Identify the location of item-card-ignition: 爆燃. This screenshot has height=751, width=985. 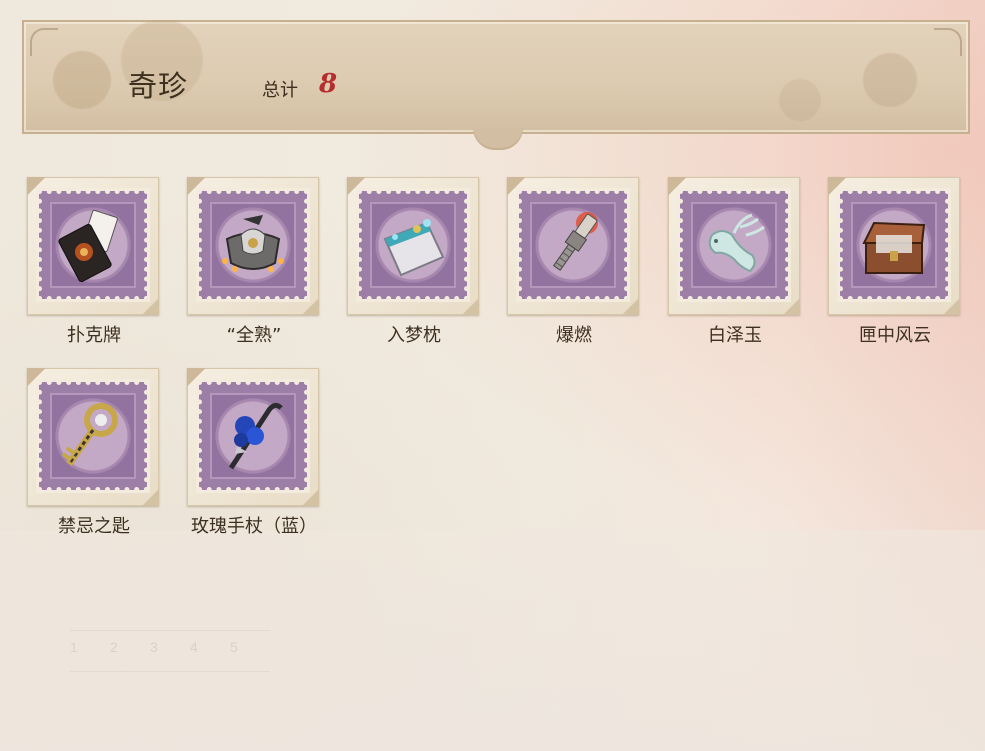
(574, 265).